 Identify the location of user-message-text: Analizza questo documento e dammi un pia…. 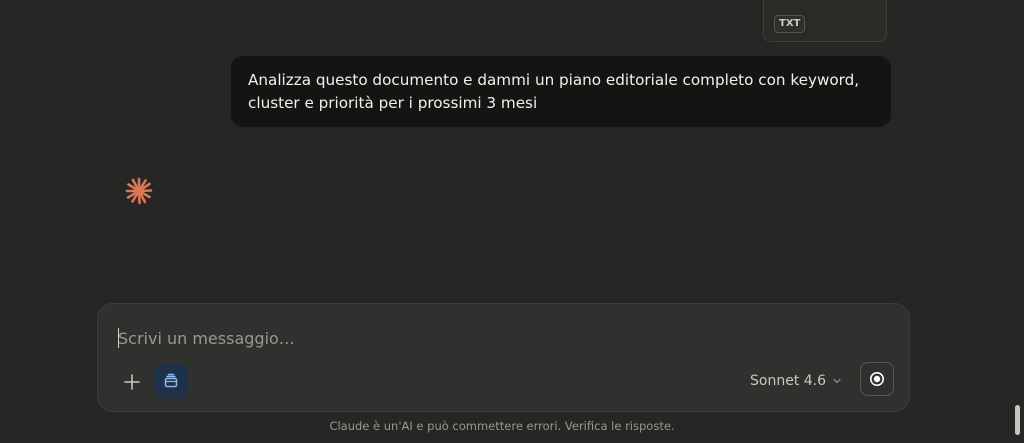
(554, 91).